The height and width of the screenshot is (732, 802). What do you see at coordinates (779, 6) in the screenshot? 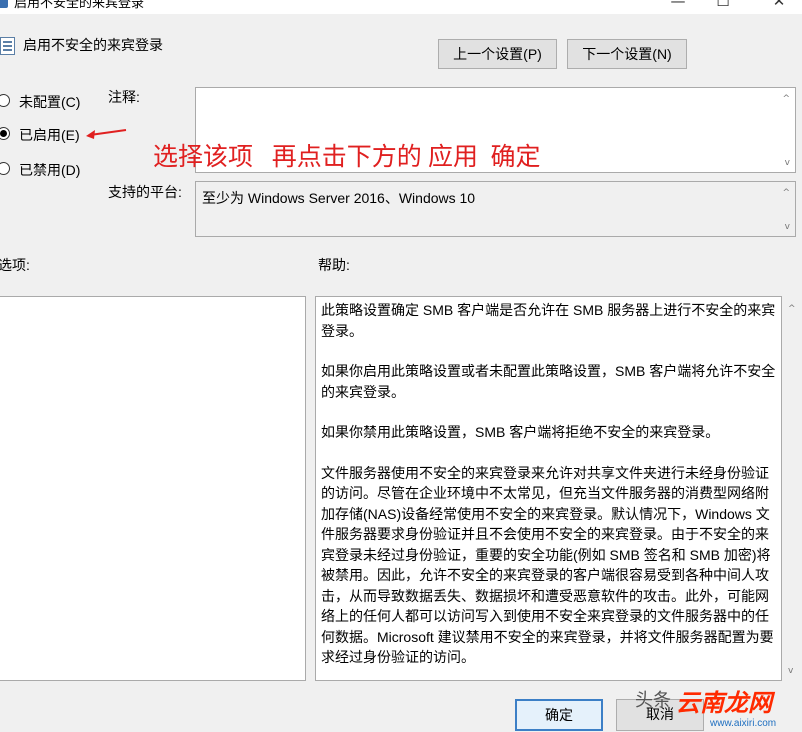
I see `close-button: ✕` at bounding box center [779, 6].